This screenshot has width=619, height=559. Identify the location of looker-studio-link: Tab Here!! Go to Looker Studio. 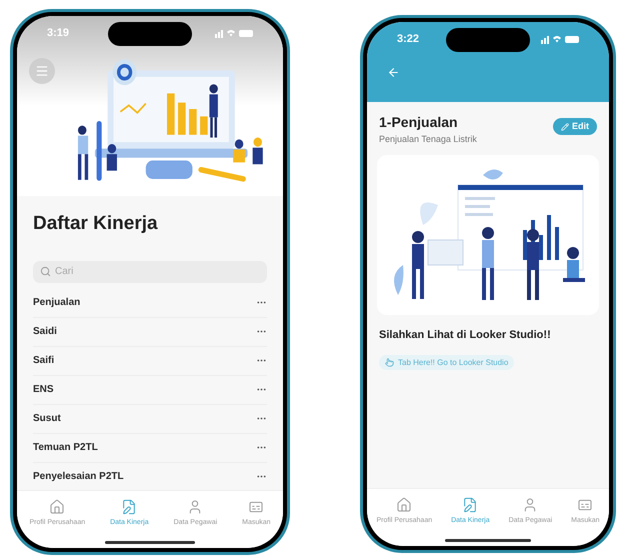
(446, 362).